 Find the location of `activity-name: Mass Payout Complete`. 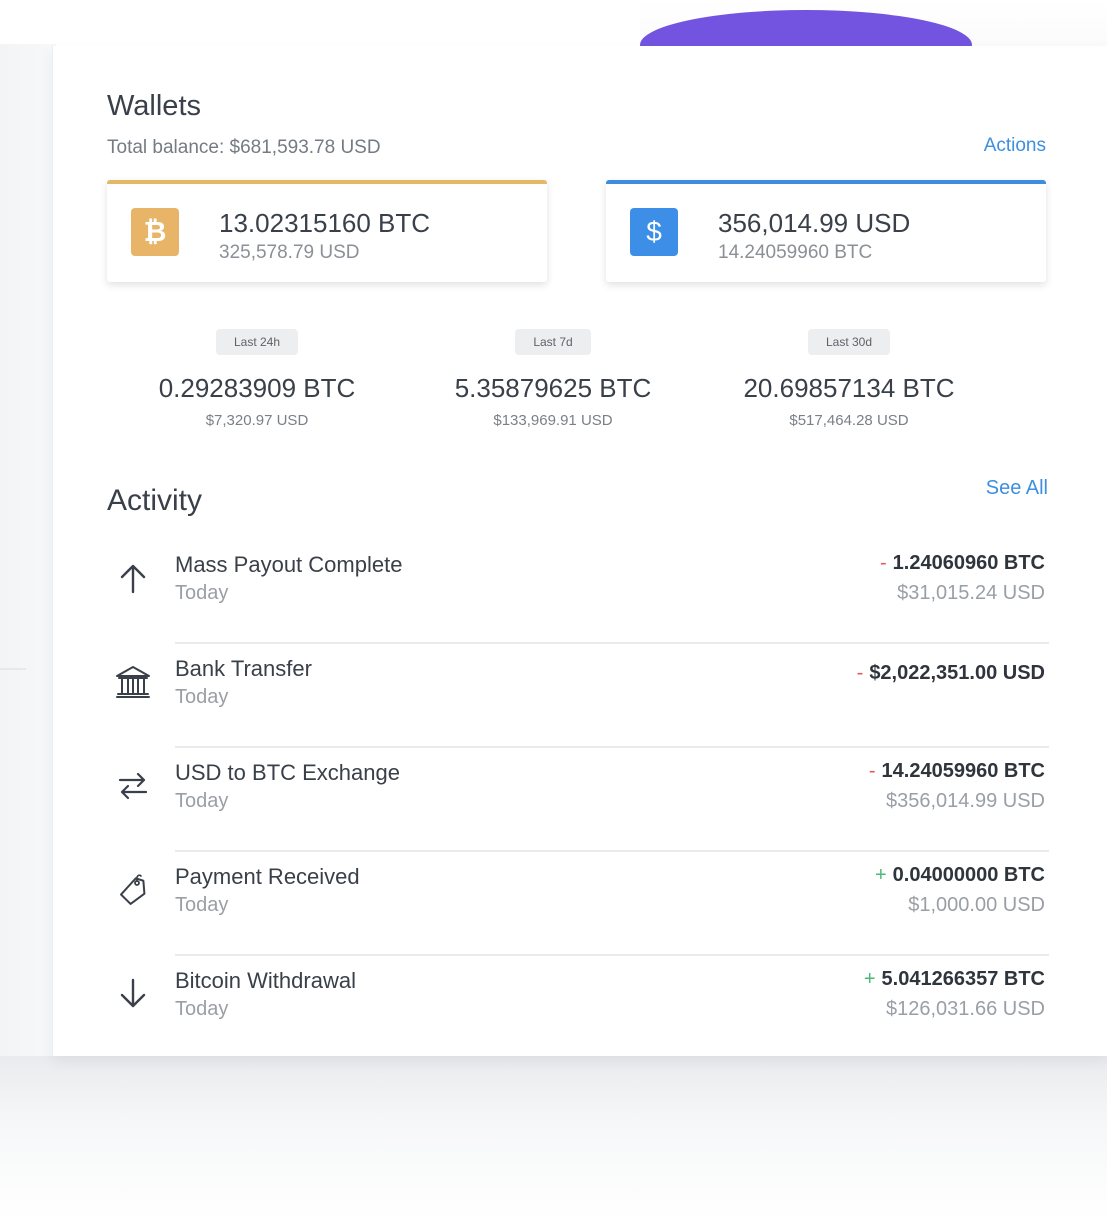

activity-name: Mass Payout Complete is located at coordinates (289, 564).